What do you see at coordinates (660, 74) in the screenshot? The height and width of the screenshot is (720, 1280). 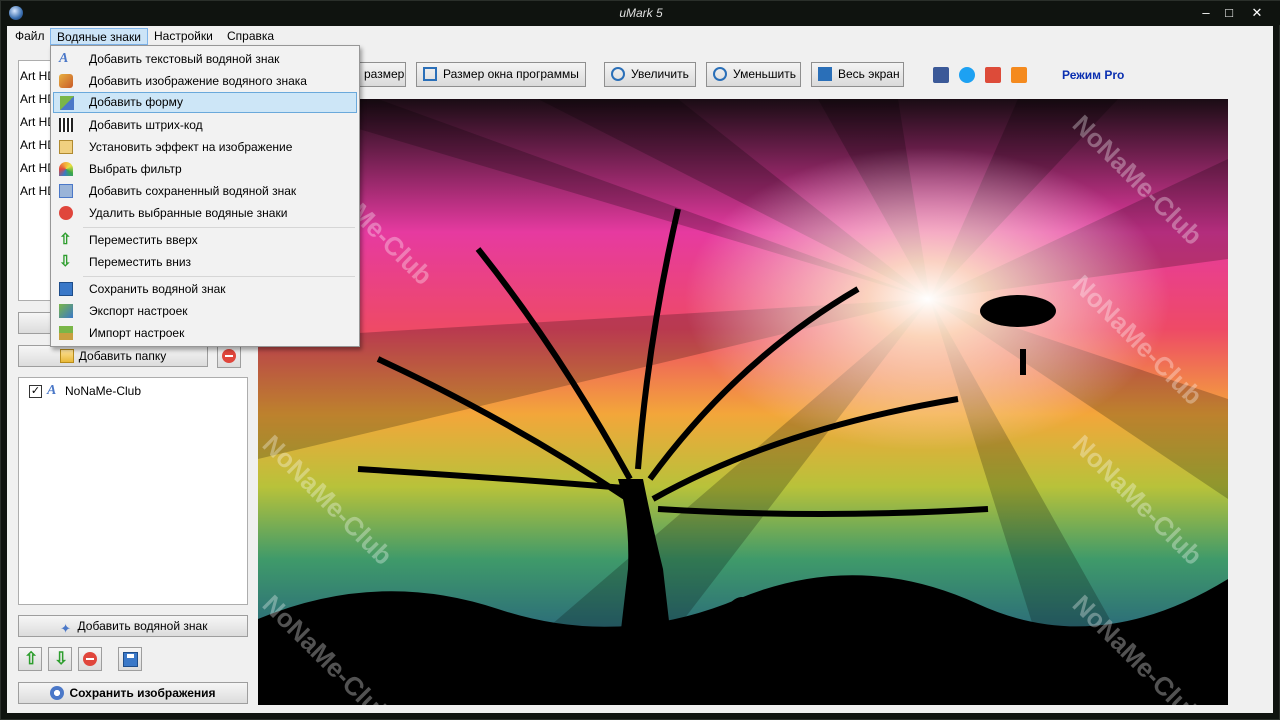 I see `zoom-in-label: Увеличить` at bounding box center [660, 74].